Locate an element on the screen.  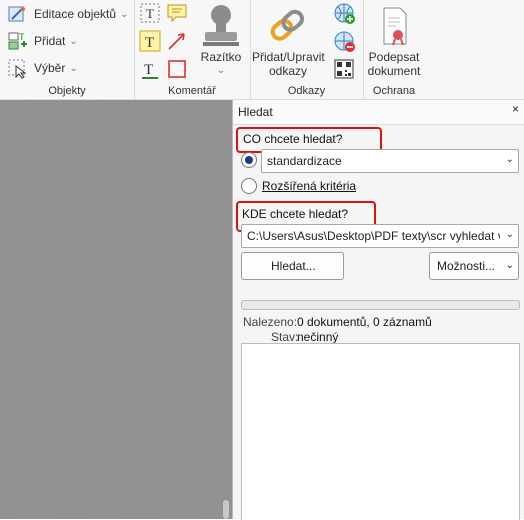
search-panel-titlebar: Hledat × is located at coordinates (378, 112).